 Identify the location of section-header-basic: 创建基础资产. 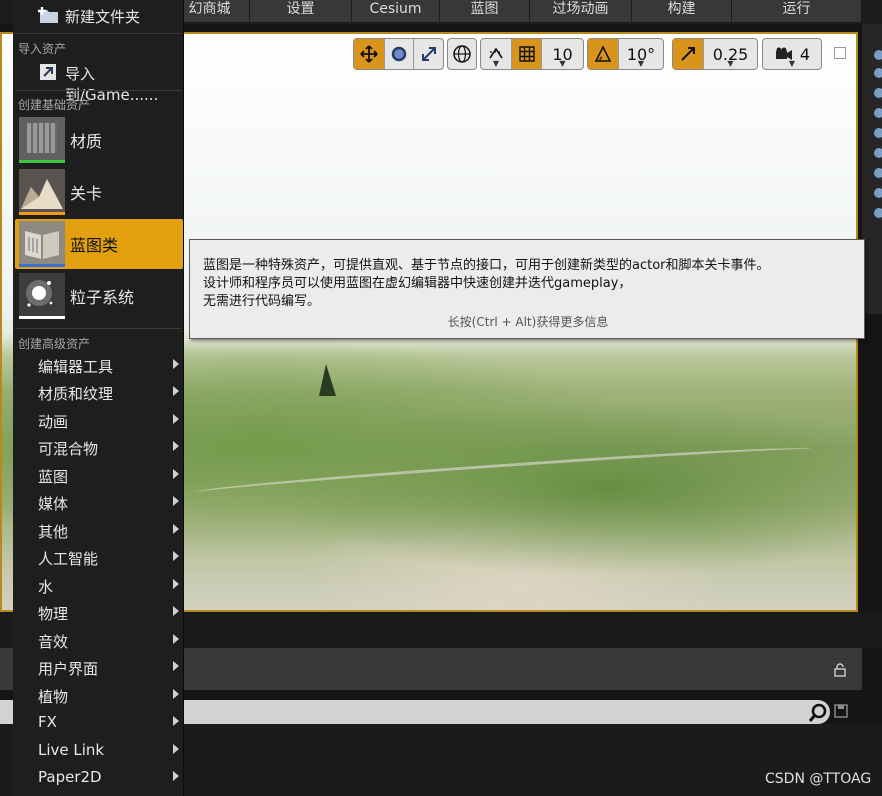
(54, 105).